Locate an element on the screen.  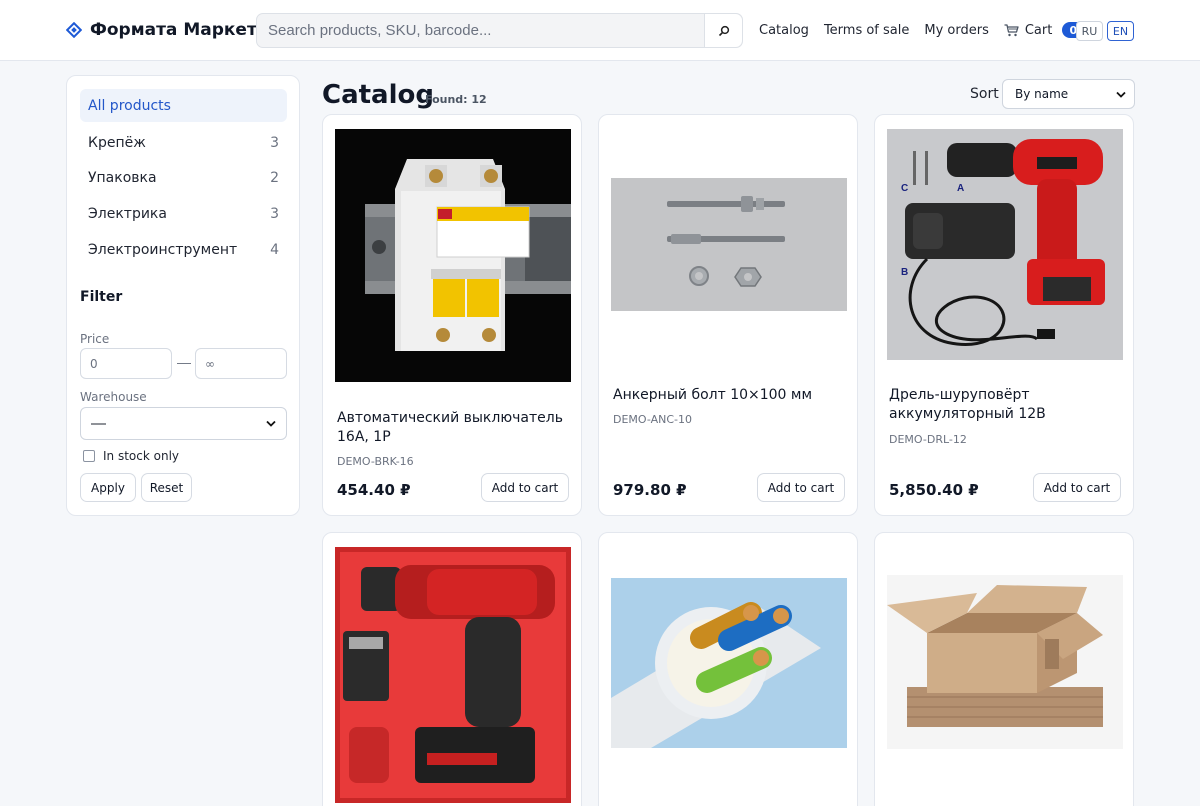
product-name: Анкерный болт 10×100 мм is located at coordinates (729, 395).